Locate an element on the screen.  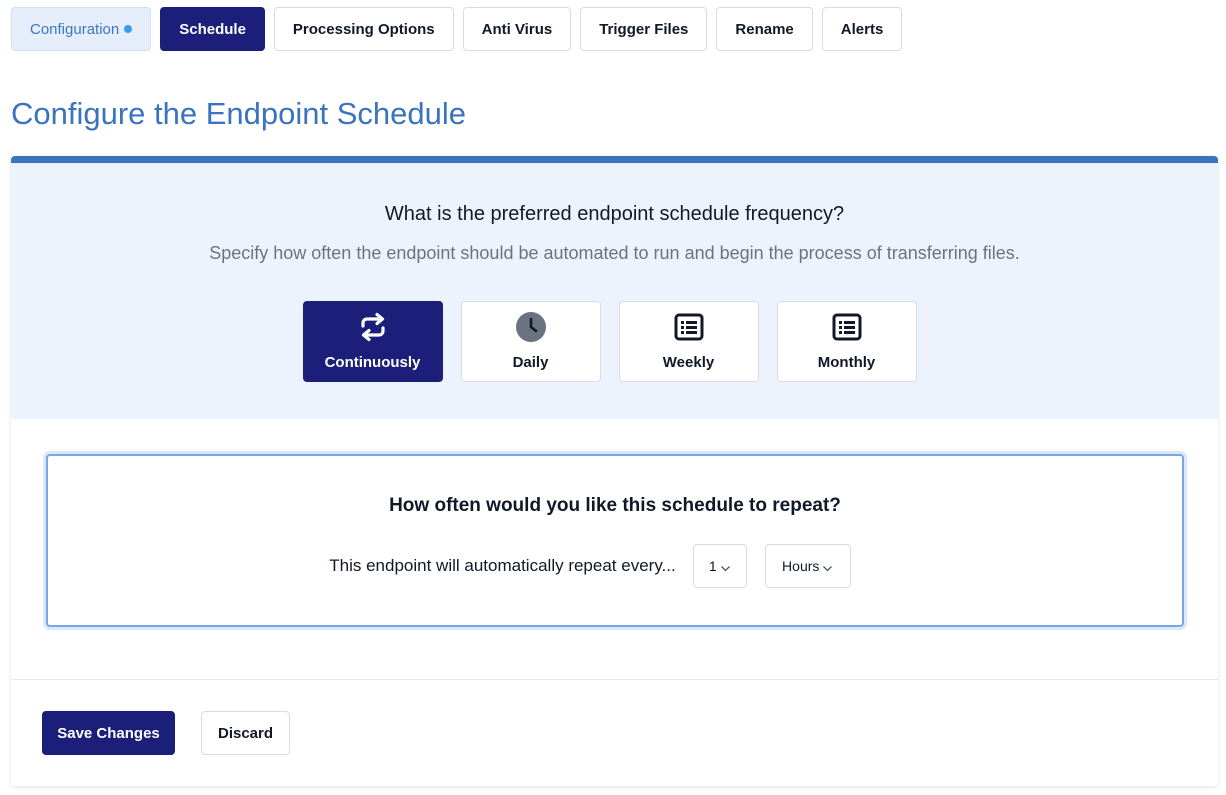
repeat-interval-value: 1 is located at coordinates (712, 566).